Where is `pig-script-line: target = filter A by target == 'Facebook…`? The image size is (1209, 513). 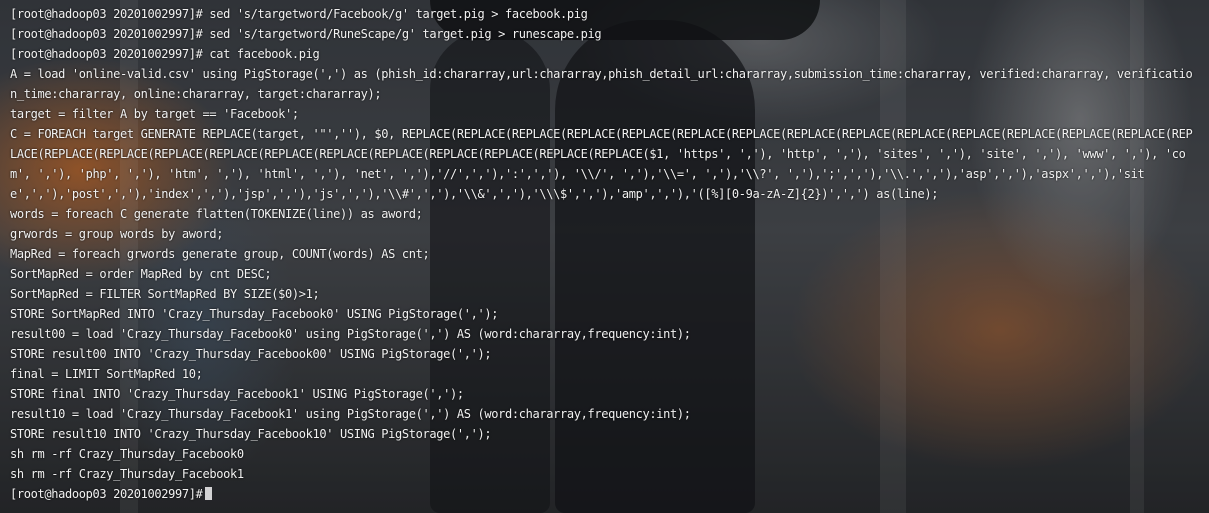 pig-script-line: target = filter A by target == 'Facebook… is located at coordinates (154, 114).